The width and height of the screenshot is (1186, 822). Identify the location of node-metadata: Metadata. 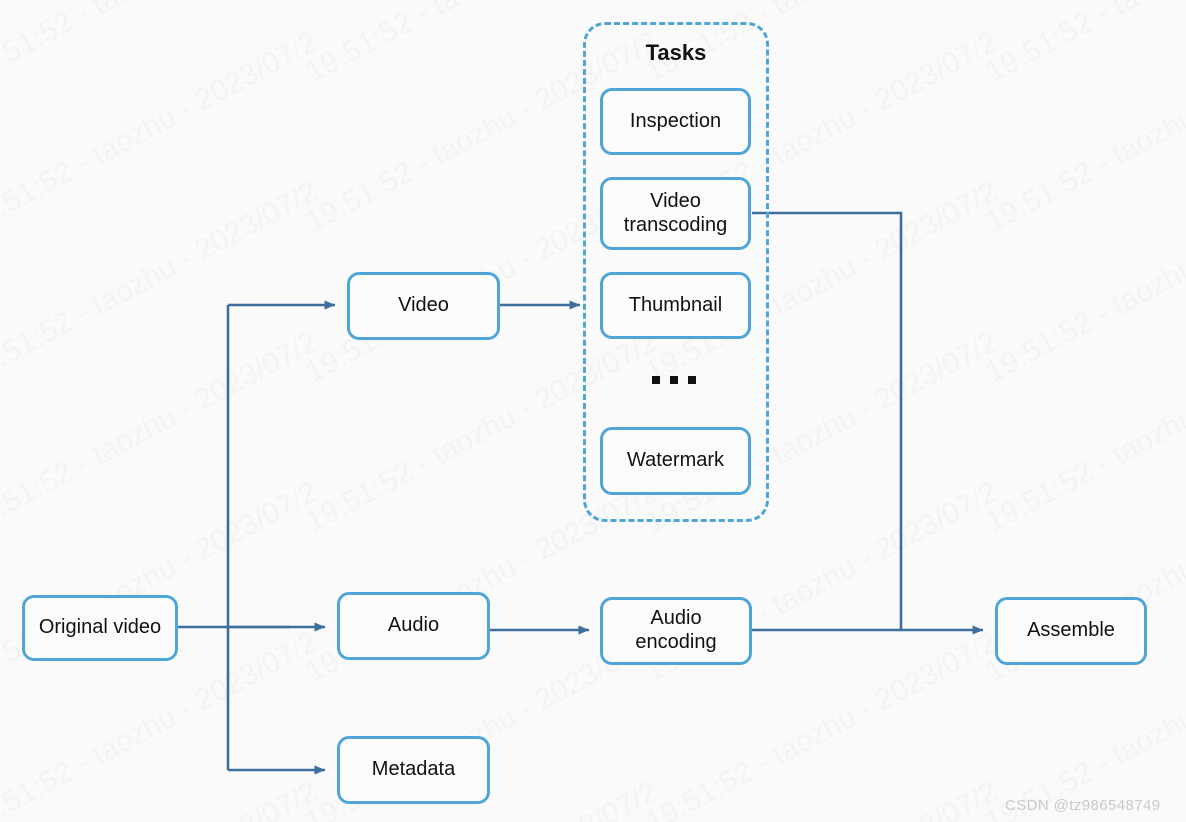
(413, 770).